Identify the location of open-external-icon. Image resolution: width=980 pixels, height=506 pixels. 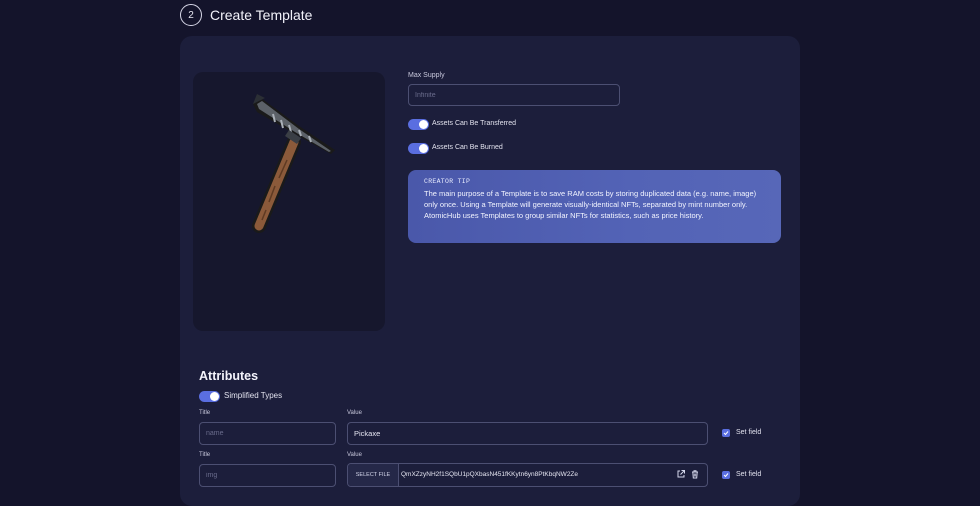
(681, 474).